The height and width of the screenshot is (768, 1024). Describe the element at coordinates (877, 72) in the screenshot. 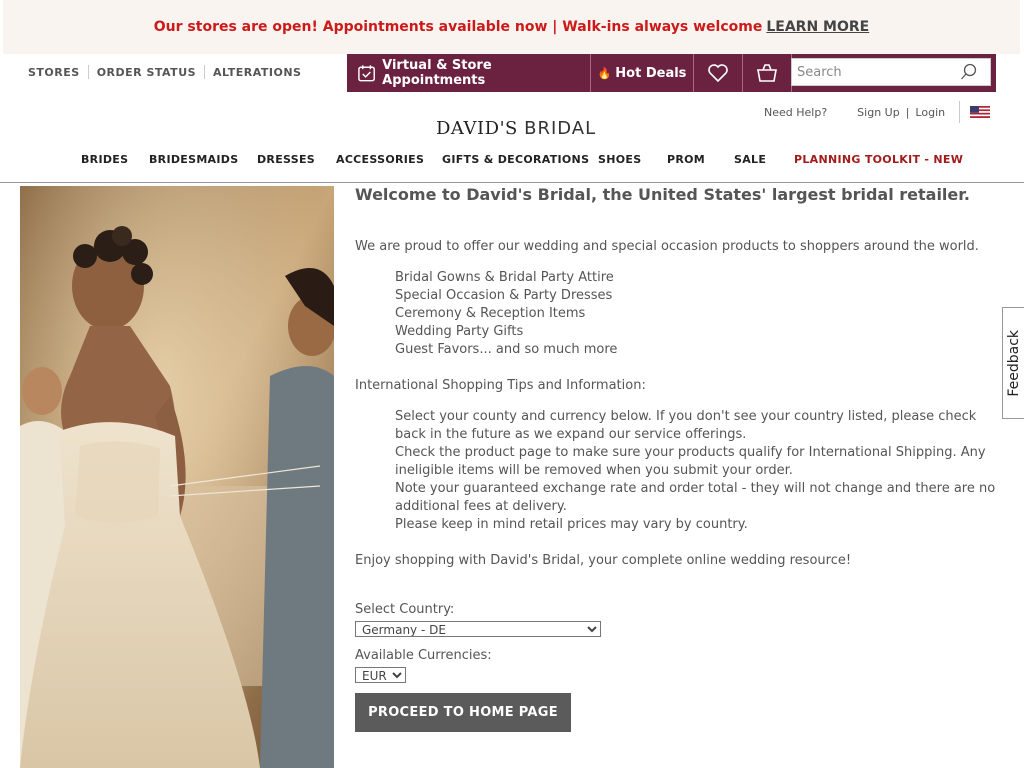

I see `search-input` at that location.